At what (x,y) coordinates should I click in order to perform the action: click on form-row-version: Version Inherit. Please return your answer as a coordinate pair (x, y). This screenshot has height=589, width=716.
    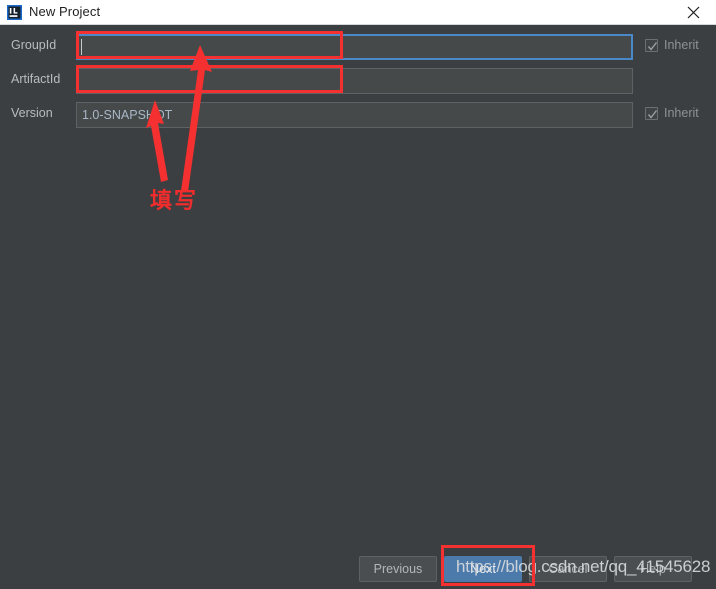
    Looking at the image, I should click on (358, 115).